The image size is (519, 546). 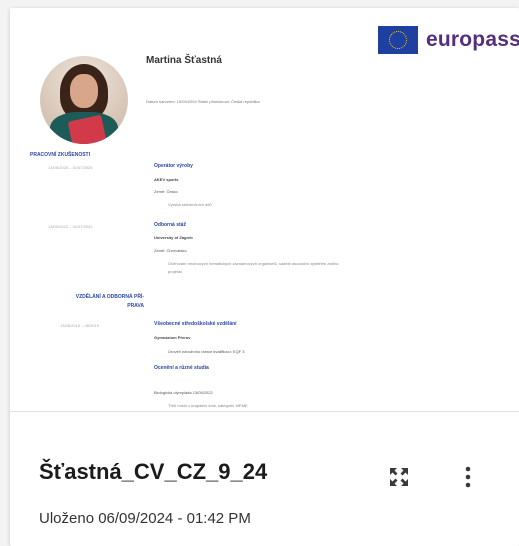 What do you see at coordinates (181, 368) in the screenshot?
I see `extra-section-title: Ocenění a různé studia` at bounding box center [181, 368].